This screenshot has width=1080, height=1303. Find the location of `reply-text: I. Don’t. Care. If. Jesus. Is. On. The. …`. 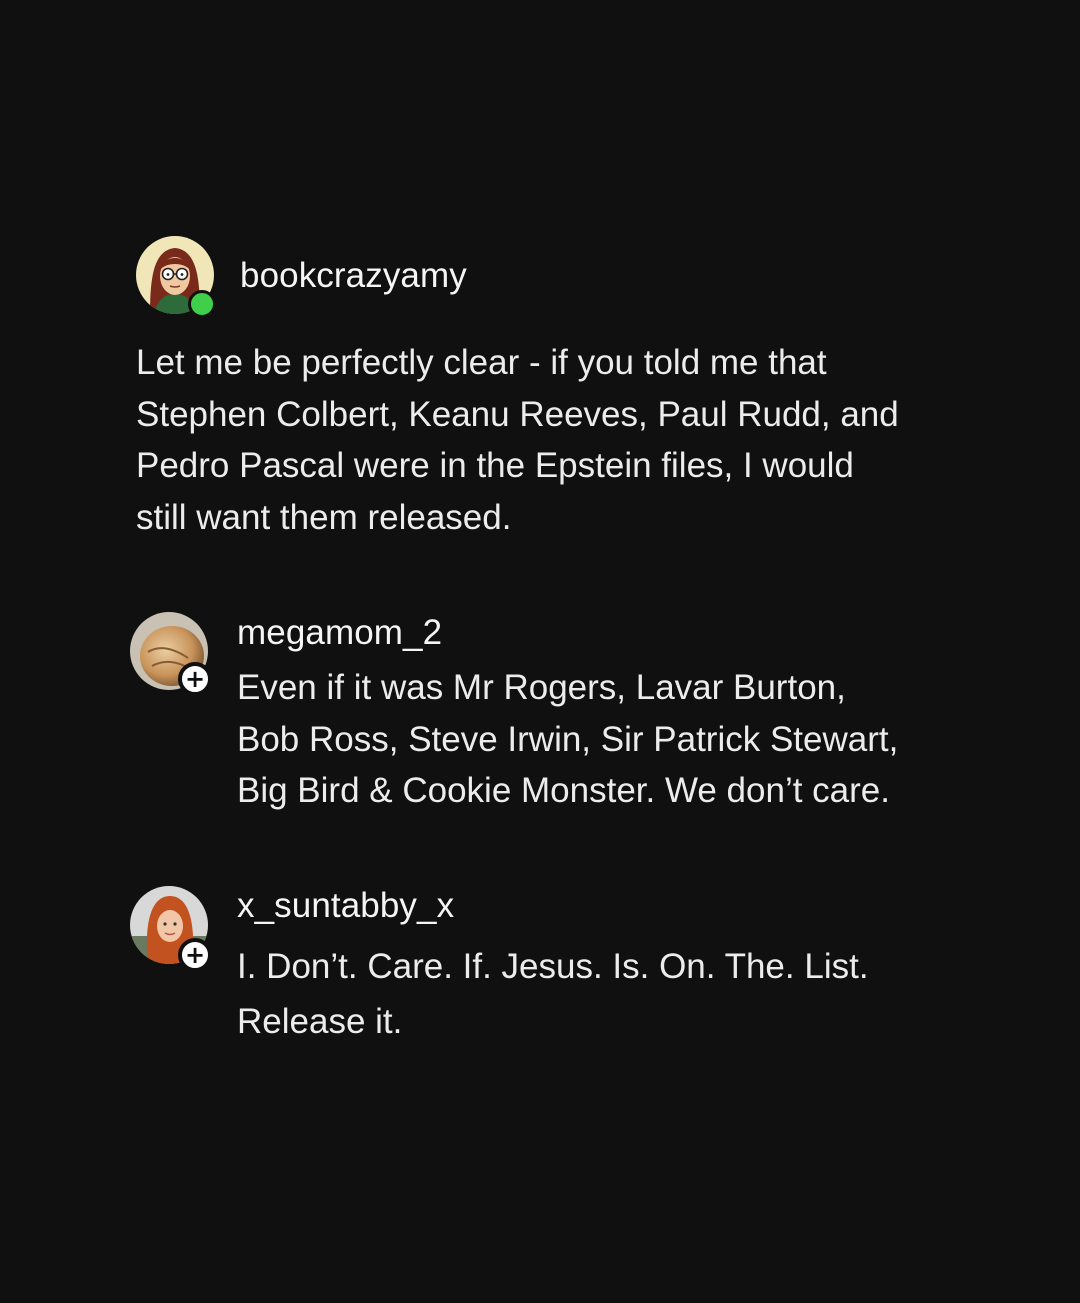

reply-text: I. Don’t. Care. If. Jesus. Is. On. The. … is located at coordinates (553, 994).